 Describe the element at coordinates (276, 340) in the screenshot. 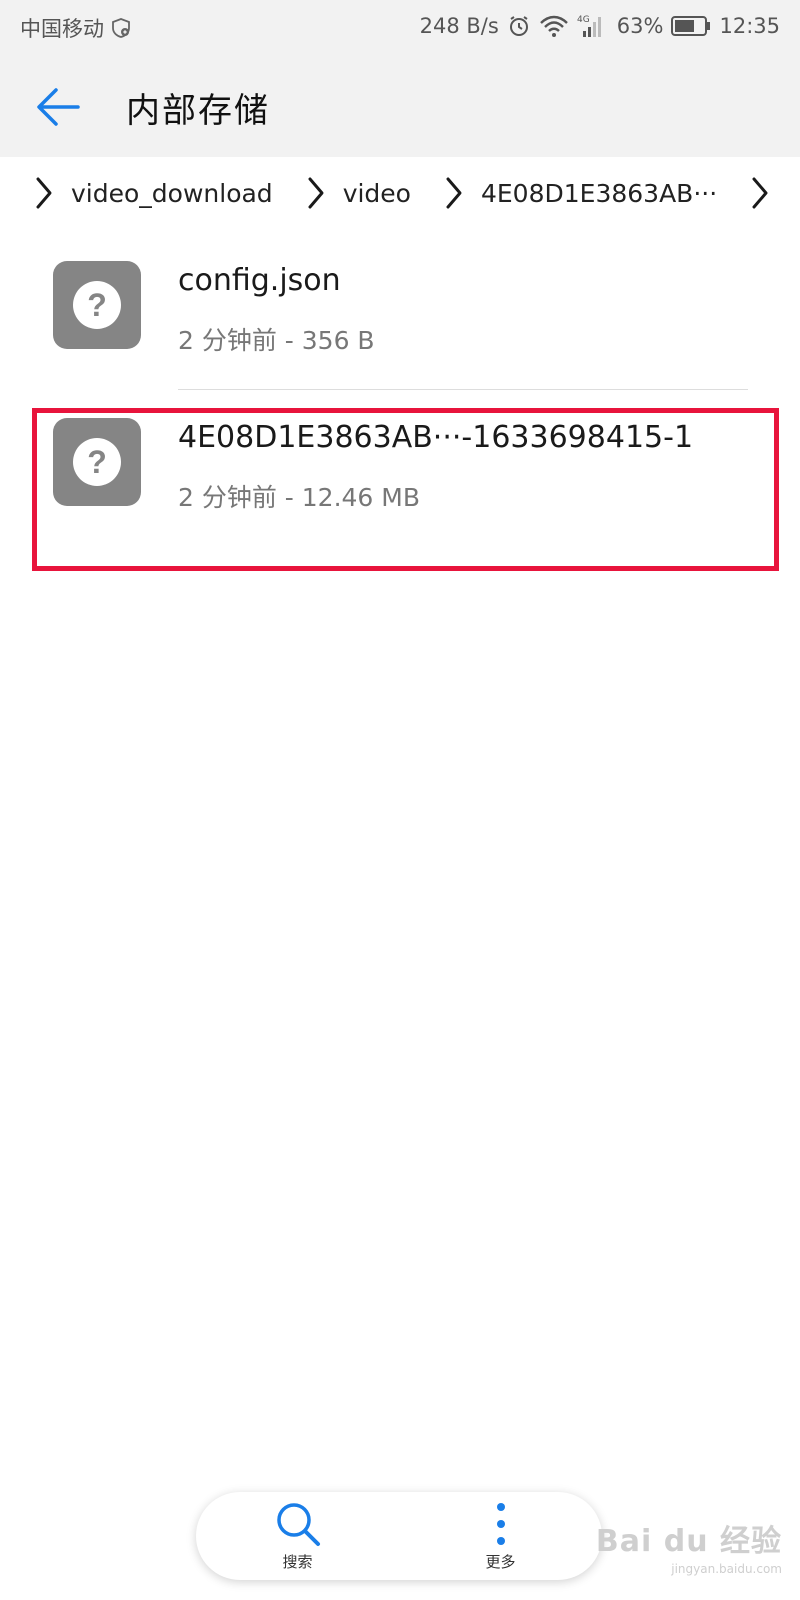

I see `file-meta: 2 分钟前 - 356 B` at that location.